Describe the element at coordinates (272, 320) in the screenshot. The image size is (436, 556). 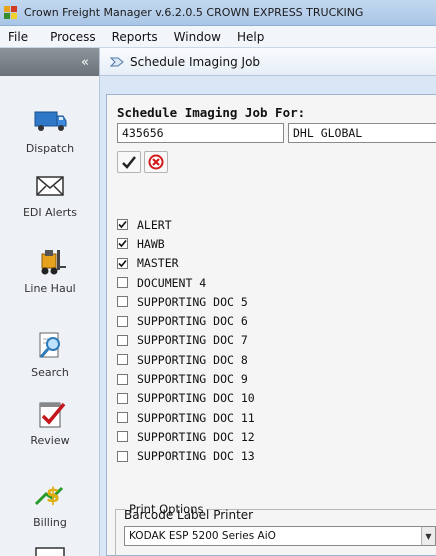
I see `document-row: SUPPORTING DOC 6` at that location.